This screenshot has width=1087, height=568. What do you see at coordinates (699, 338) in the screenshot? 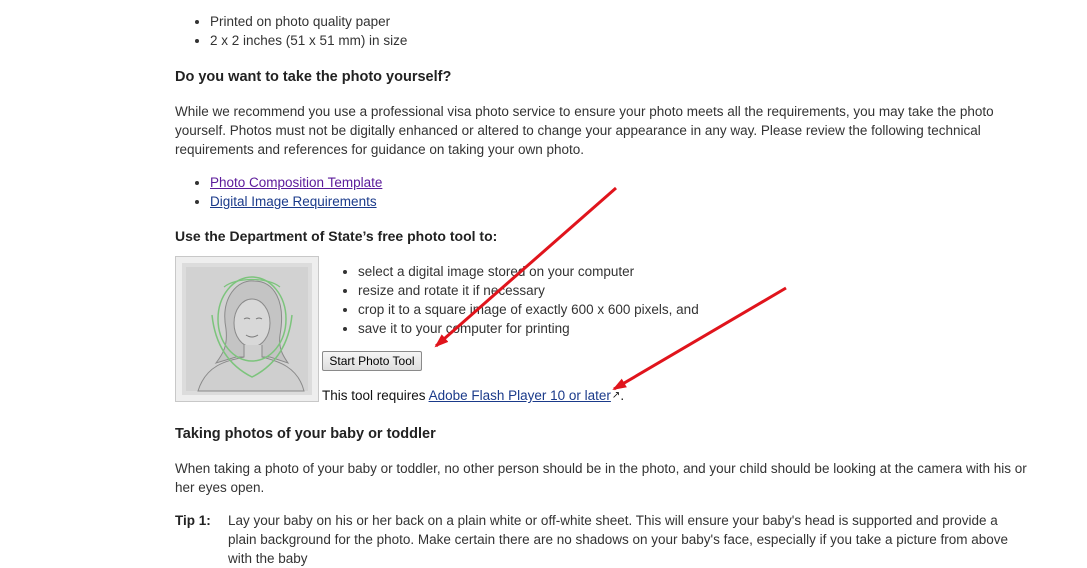
I see `arrow-to-flash-link-icon` at bounding box center [699, 338].